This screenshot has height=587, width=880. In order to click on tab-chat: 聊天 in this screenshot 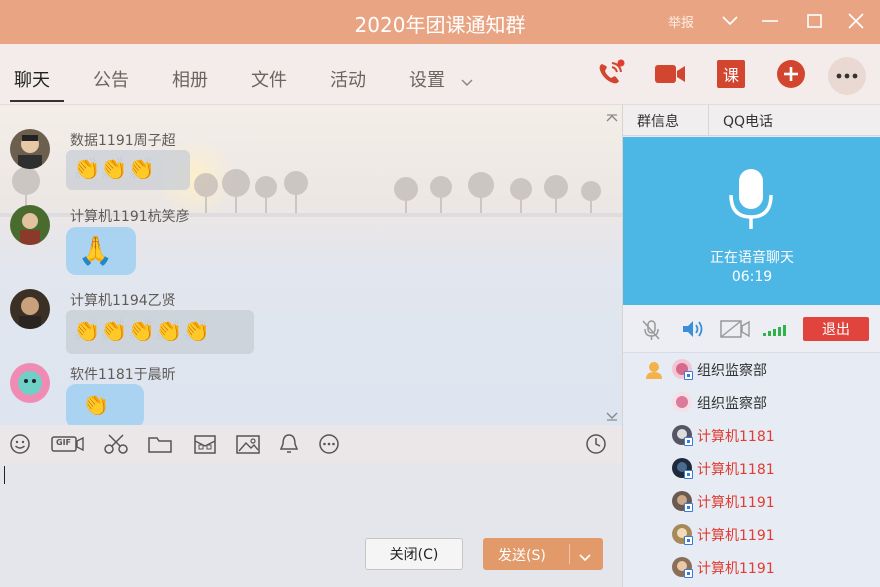, I will do `click(32, 79)`.